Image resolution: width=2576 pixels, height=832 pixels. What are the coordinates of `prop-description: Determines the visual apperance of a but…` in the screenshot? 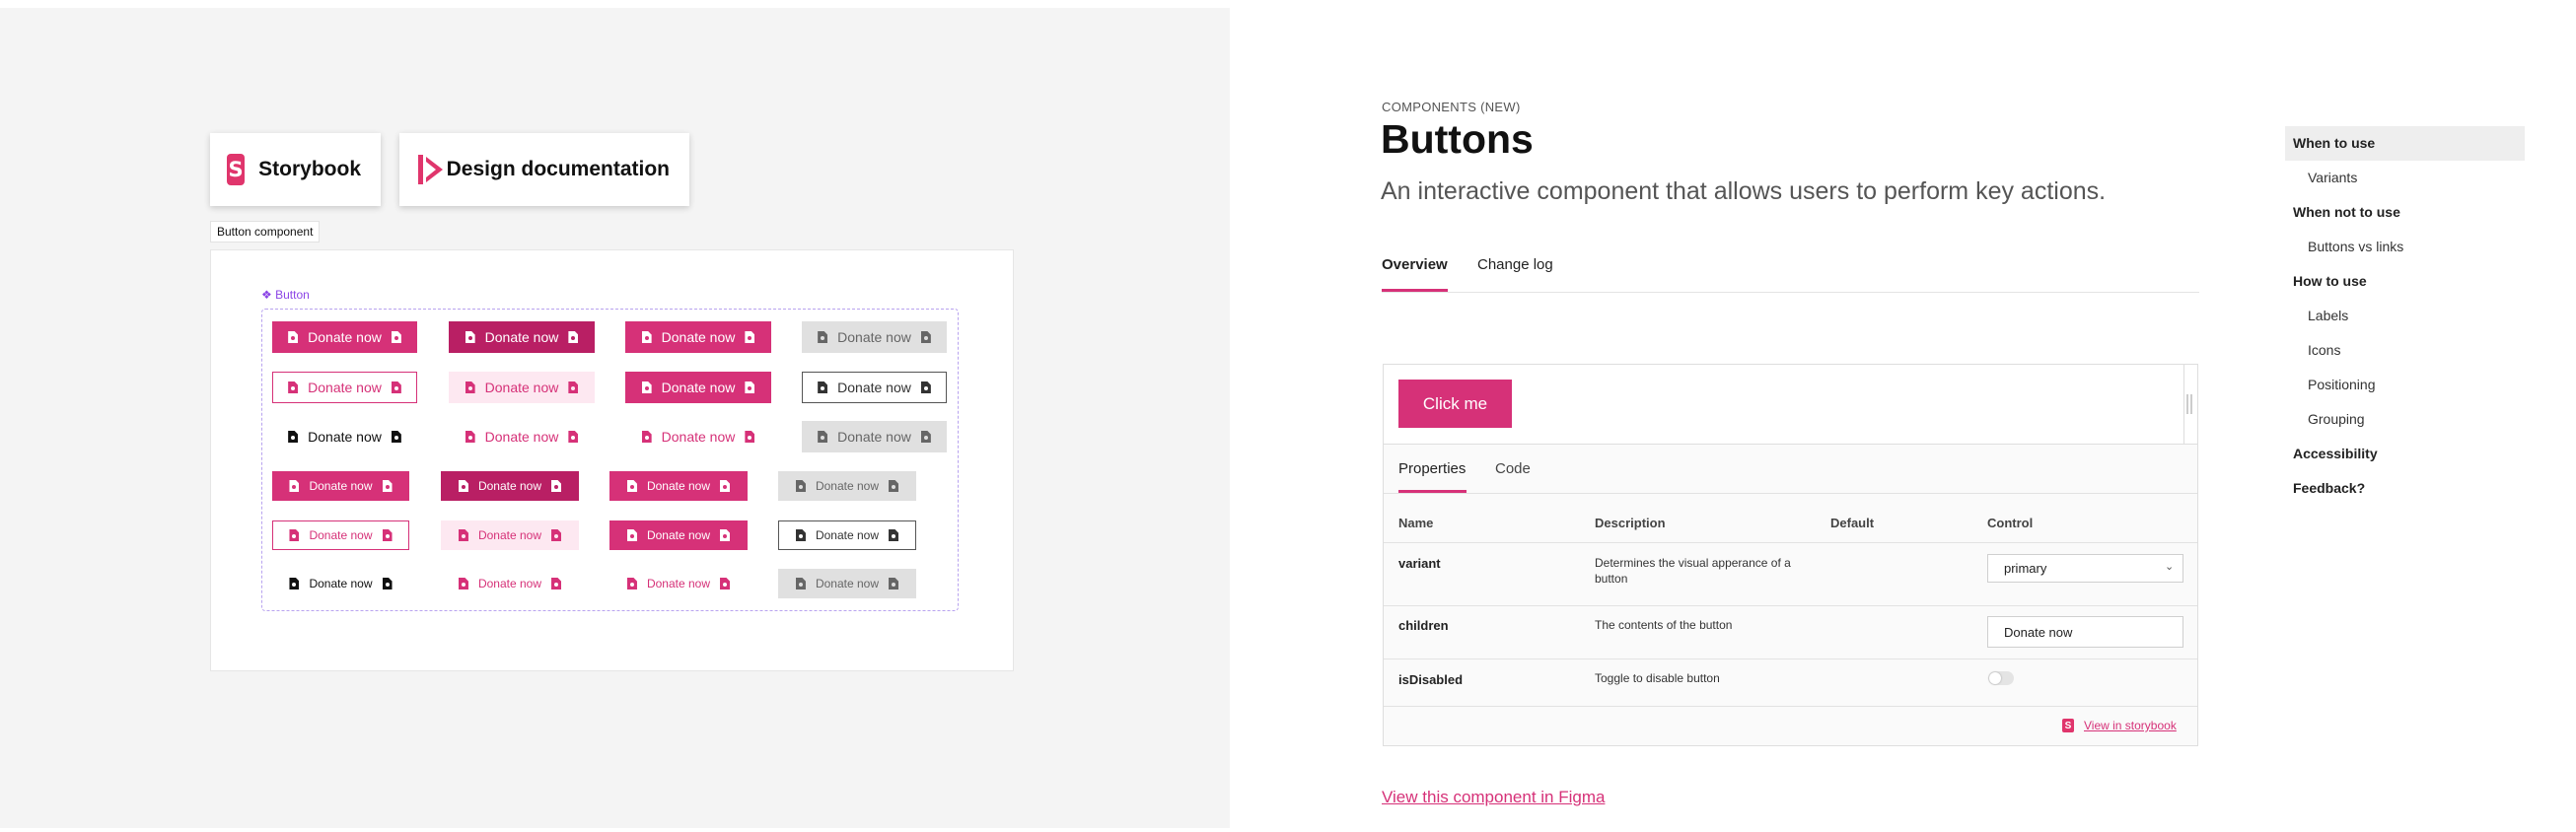 It's located at (1693, 571).